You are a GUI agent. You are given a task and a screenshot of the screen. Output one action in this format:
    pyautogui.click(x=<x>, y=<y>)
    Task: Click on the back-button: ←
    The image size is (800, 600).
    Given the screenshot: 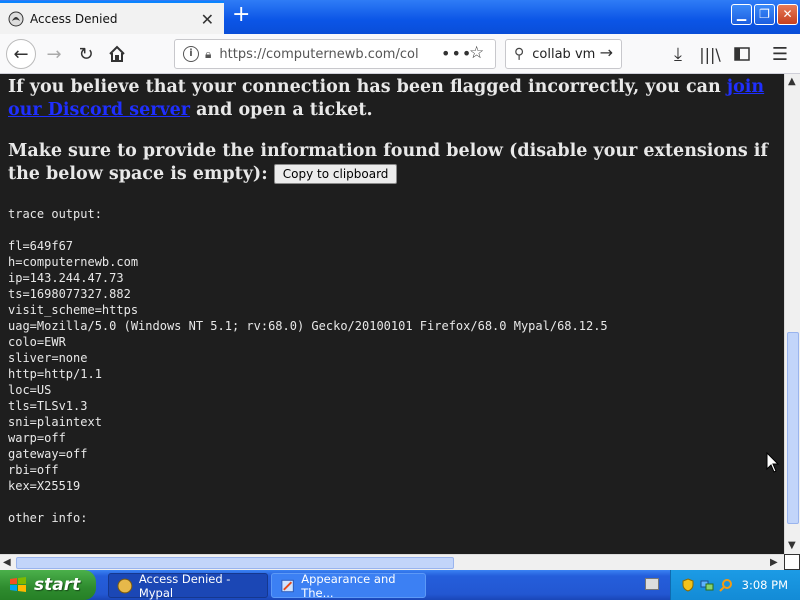 What is the action you would take?
    pyautogui.click(x=21, y=54)
    